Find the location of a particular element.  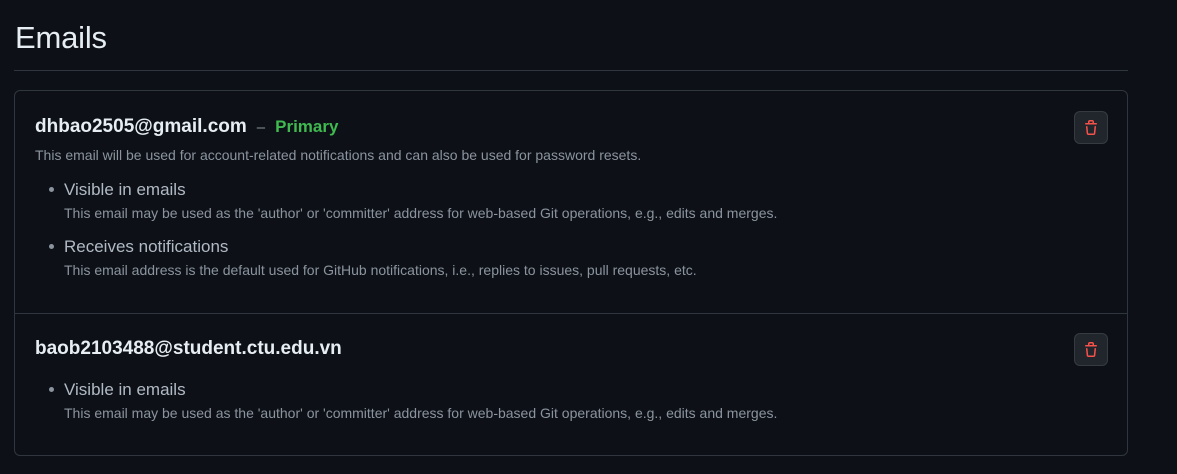

primary-badge: Primary is located at coordinates (307, 126).